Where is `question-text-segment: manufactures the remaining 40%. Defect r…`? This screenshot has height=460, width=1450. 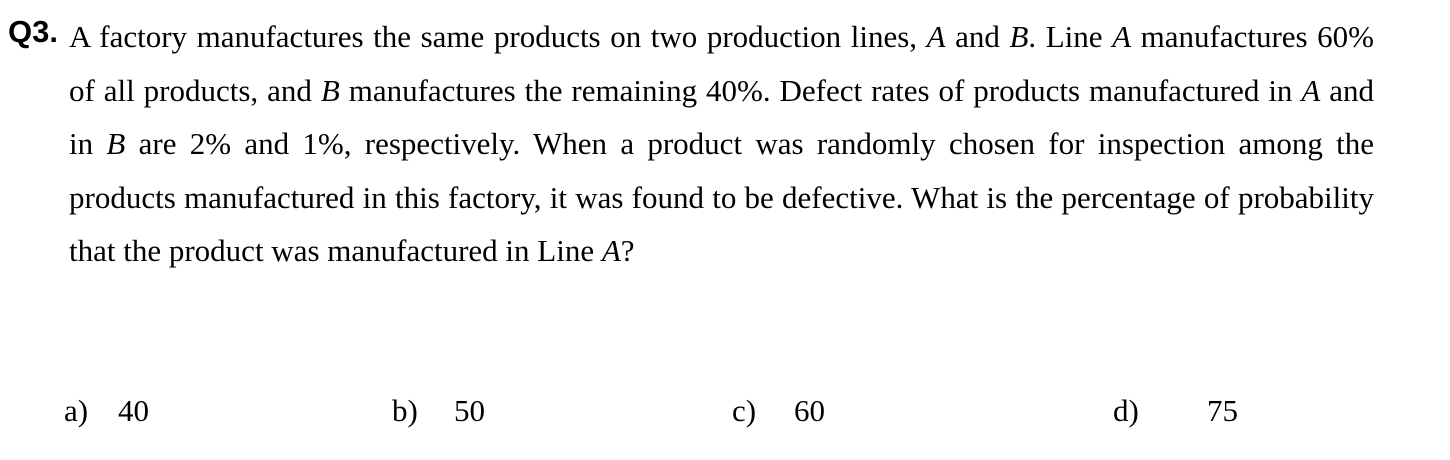 question-text-segment: manufactures the remaining 40%. Defect r… is located at coordinates (820, 90).